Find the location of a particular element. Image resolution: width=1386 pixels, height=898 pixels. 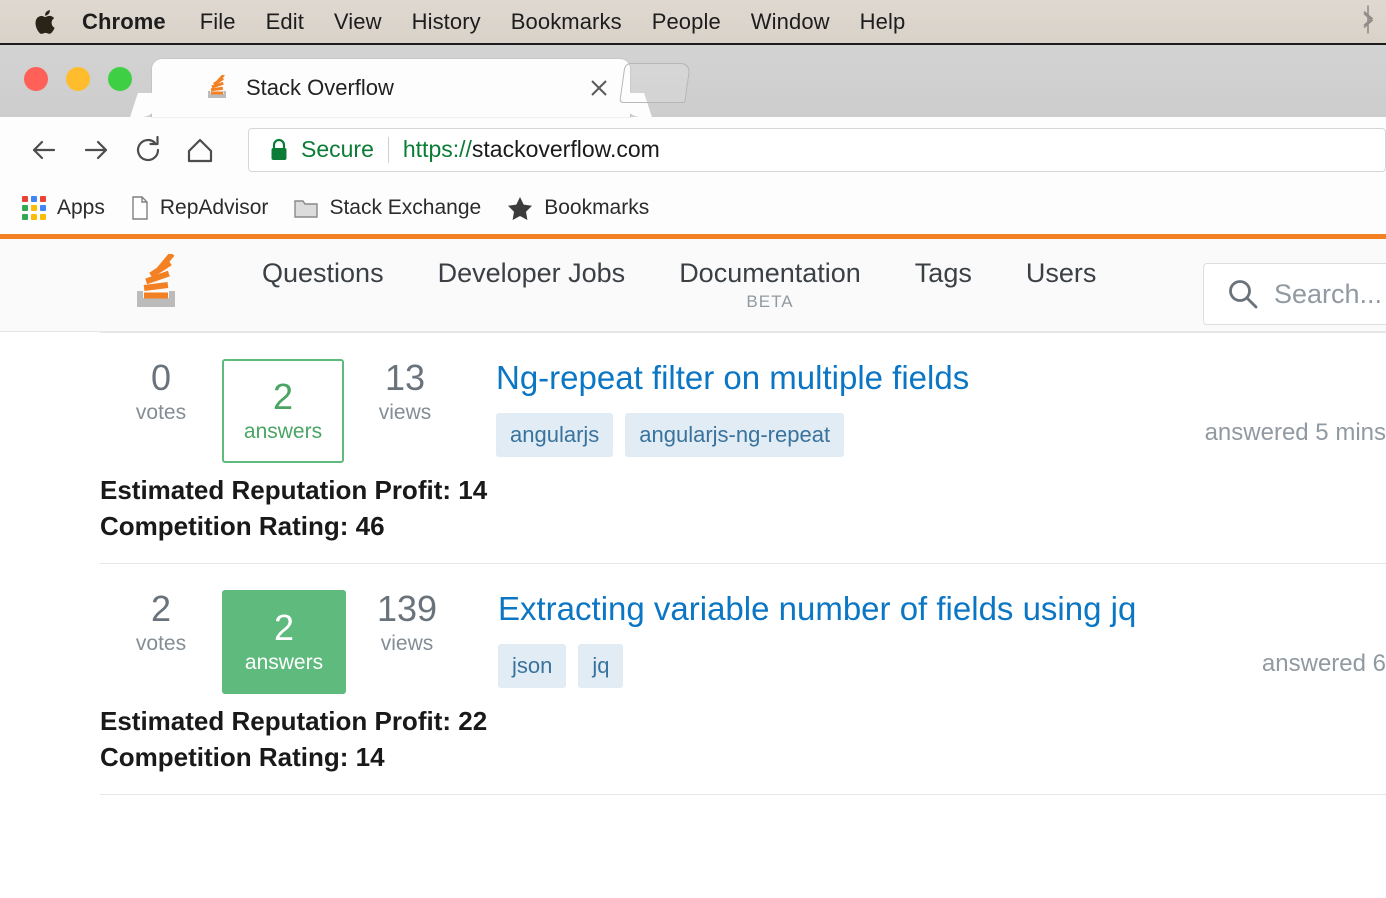

menu-history: History is located at coordinates (446, 22).